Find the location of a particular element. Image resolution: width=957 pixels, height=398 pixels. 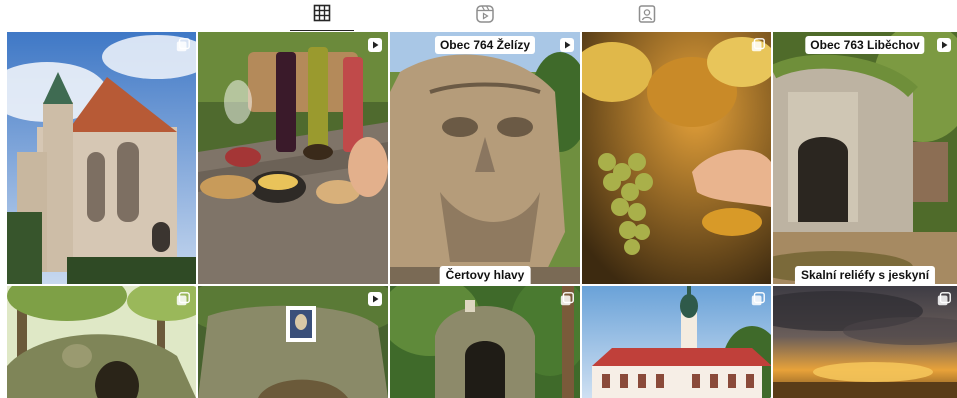

post-caption-top: Obec 764 Želízy is located at coordinates (485, 45).